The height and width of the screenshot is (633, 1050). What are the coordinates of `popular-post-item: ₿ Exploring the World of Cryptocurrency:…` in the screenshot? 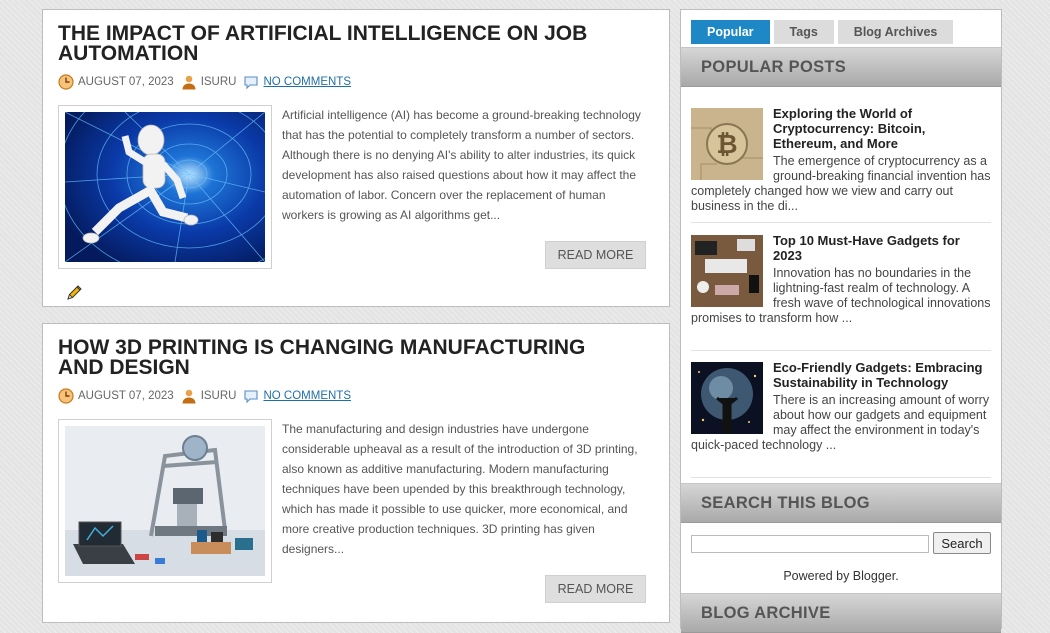 It's located at (841, 160).